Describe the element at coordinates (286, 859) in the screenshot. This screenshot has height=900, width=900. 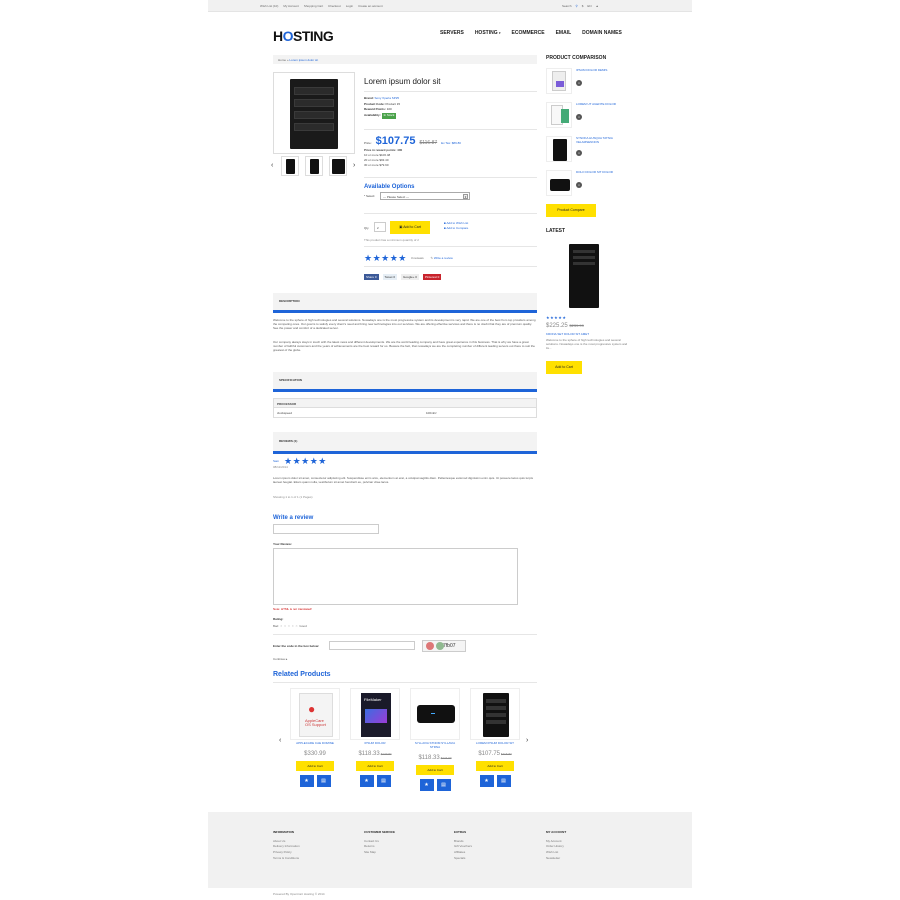
I see `footer-link: Terms & Conditions` at that location.